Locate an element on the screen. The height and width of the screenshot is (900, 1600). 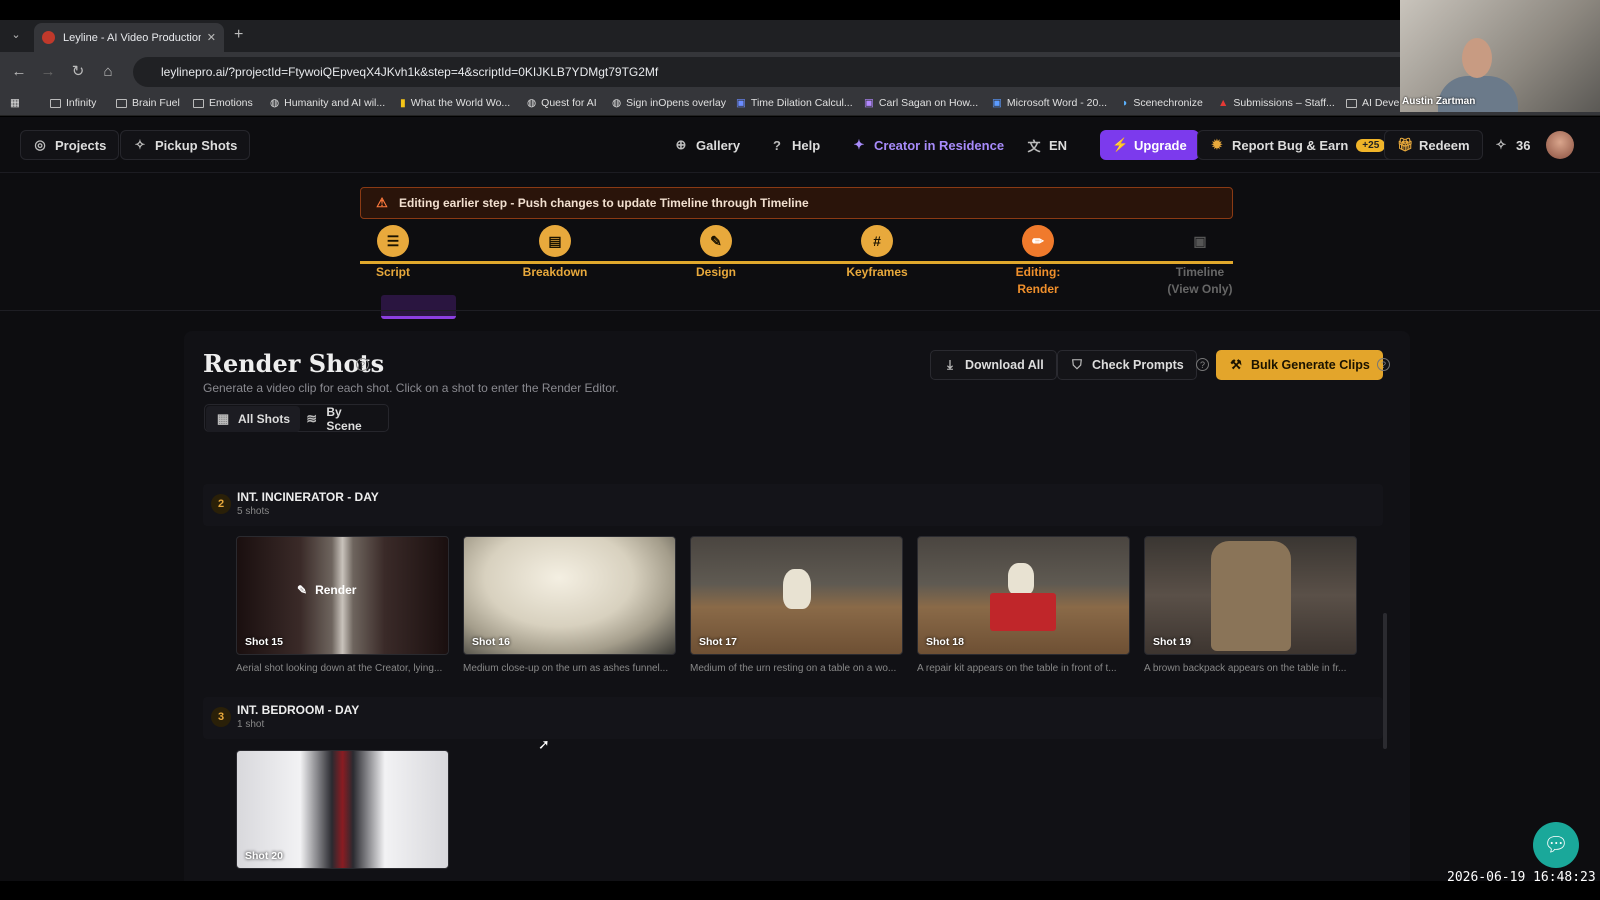
globe-icon: ⊕ is located at coordinates (681, 144).